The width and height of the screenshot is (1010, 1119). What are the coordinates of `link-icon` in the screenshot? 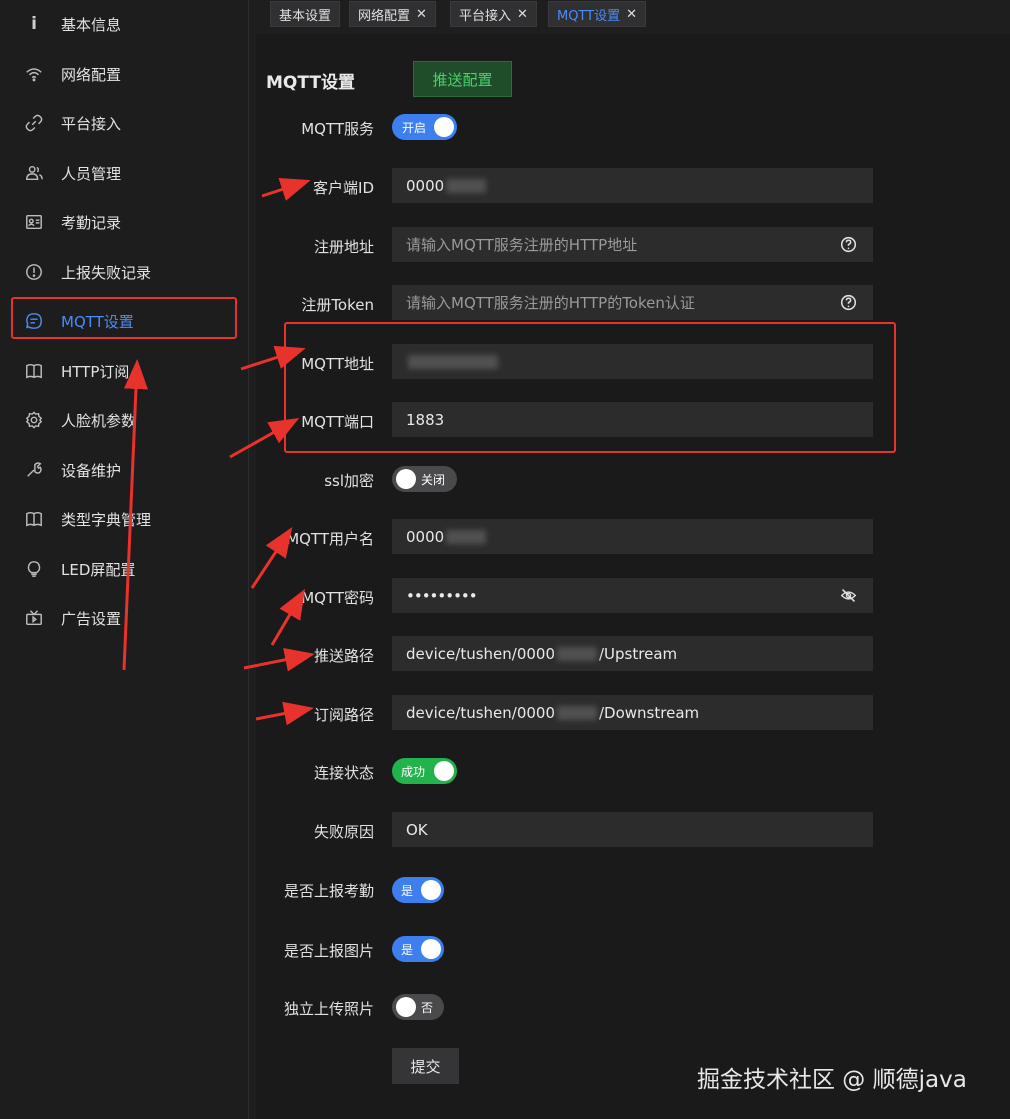 It's located at (34, 123).